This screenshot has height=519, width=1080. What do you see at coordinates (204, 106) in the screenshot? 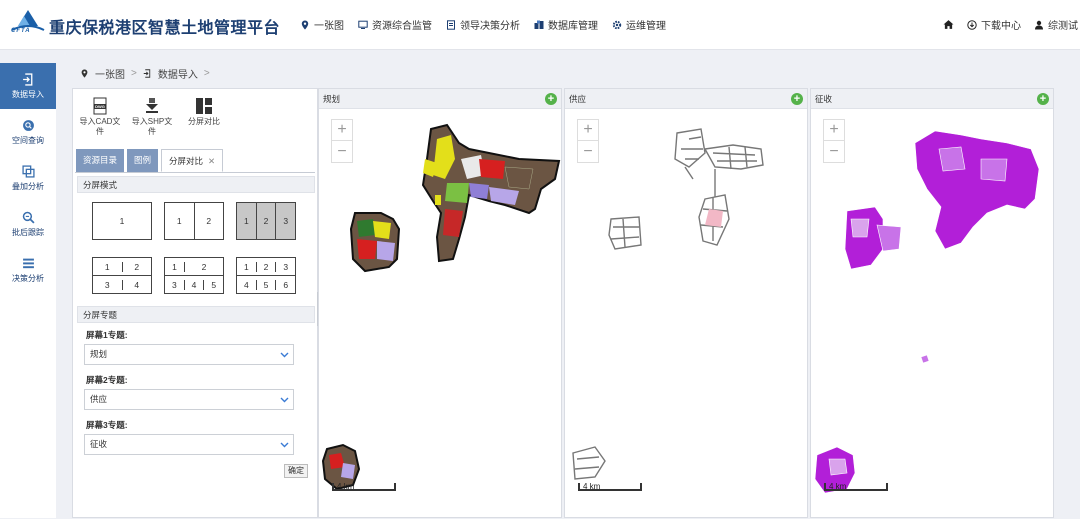
I see `split-screen-icon` at bounding box center [204, 106].